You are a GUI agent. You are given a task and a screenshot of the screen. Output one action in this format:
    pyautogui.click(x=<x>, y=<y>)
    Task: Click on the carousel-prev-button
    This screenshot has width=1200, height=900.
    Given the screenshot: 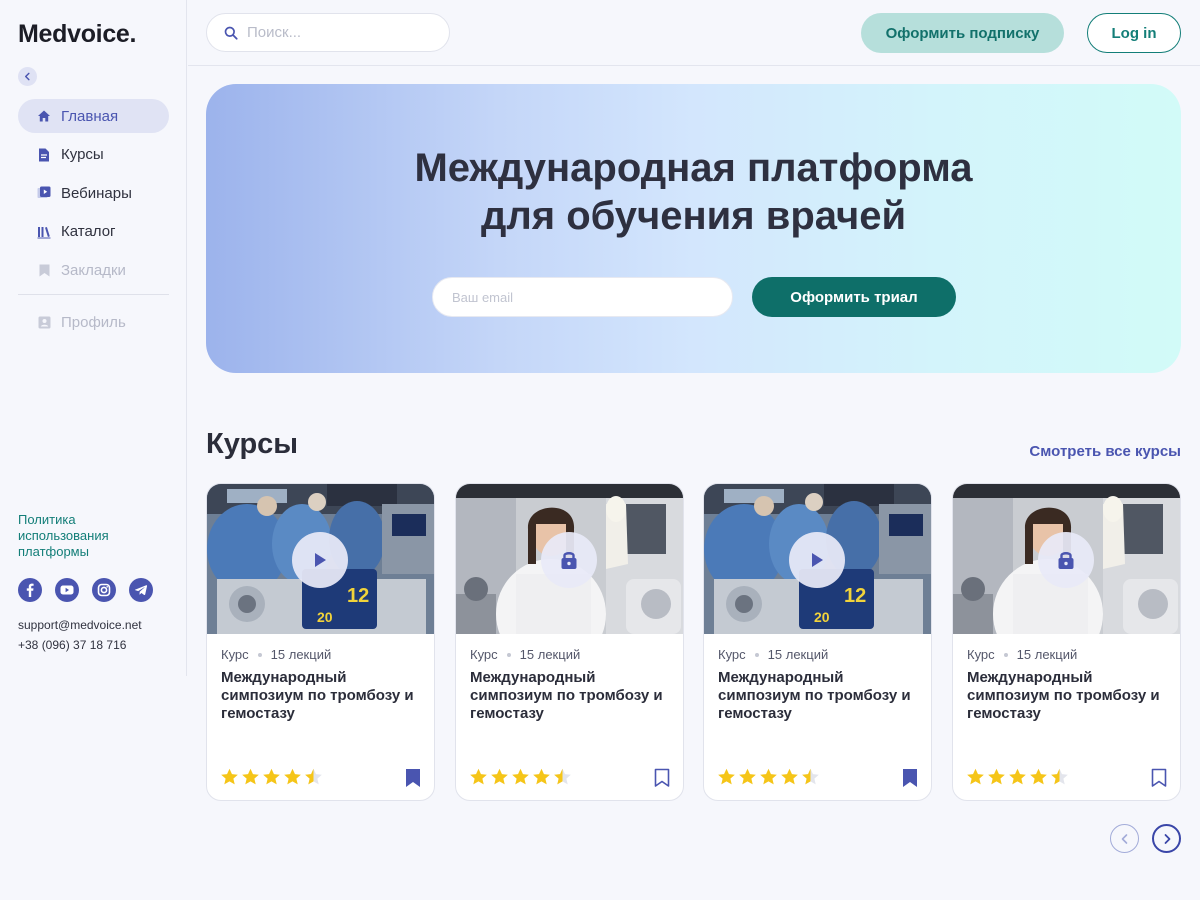 What is the action you would take?
    pyautogui.click(x=1124, y=838)
    